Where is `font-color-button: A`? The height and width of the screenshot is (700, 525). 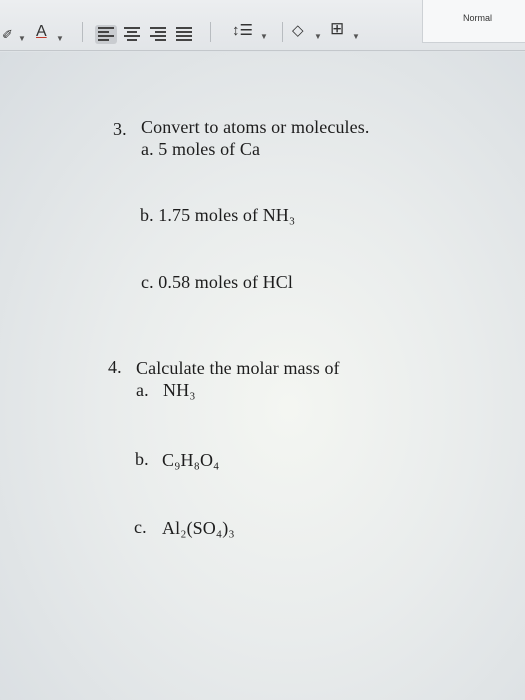 font-color-button: A is located at coordinates (41, 32).